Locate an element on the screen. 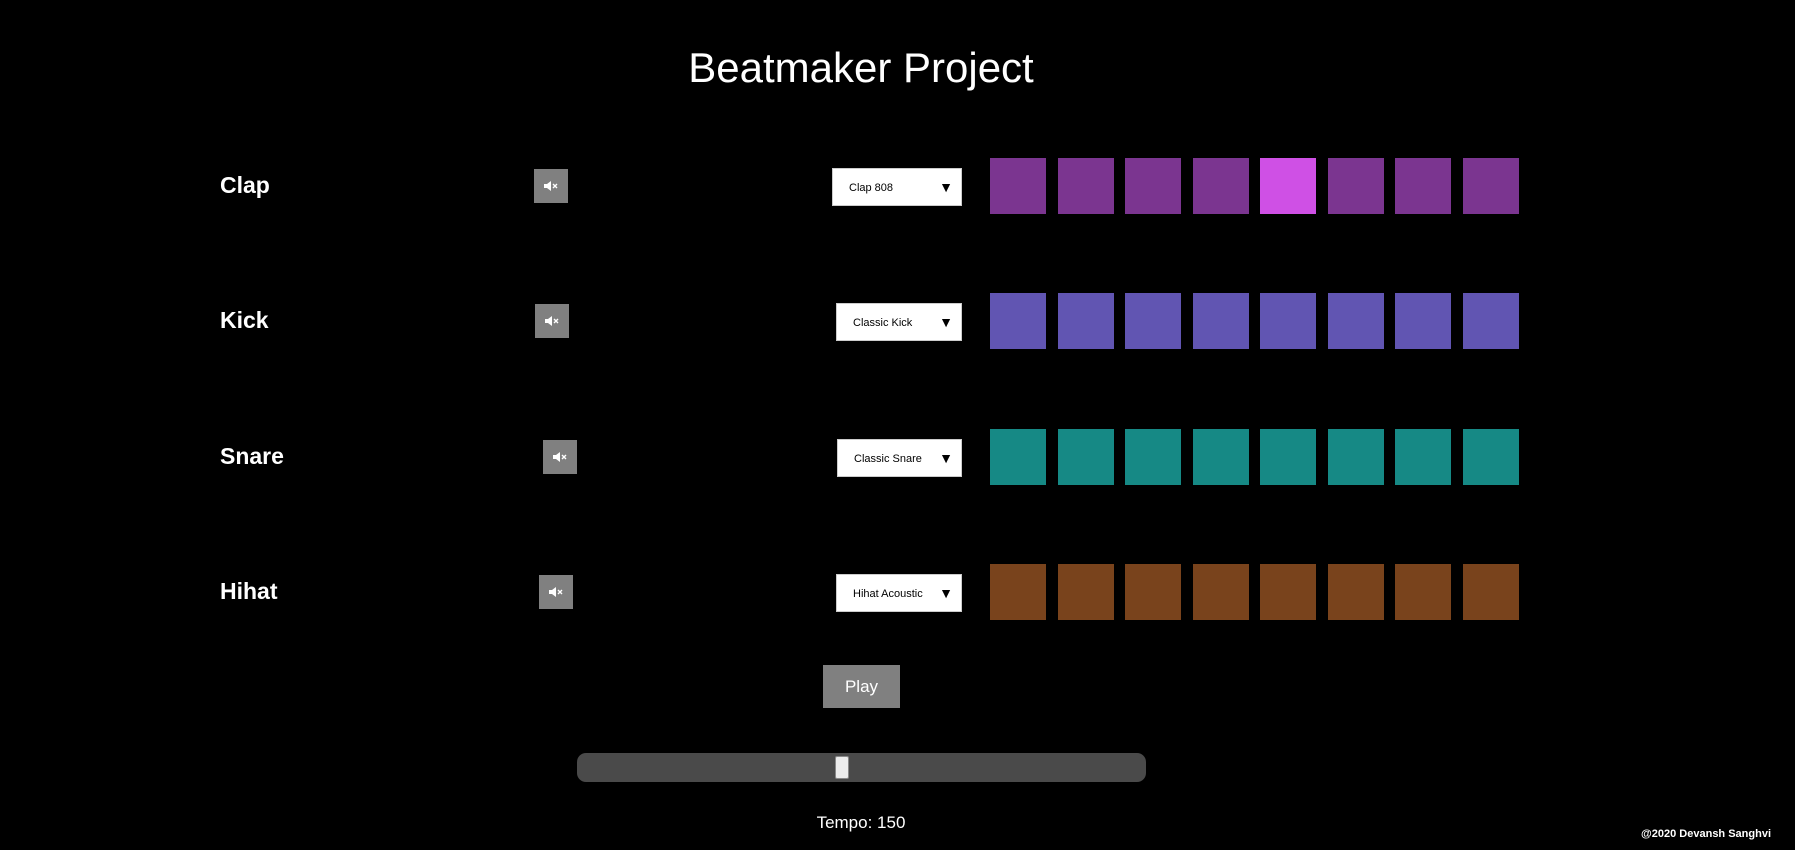 This screenshot has width=1795, height=850. sound-select: Hihat Acoustic ▼ is located at coordinates (899, 593).